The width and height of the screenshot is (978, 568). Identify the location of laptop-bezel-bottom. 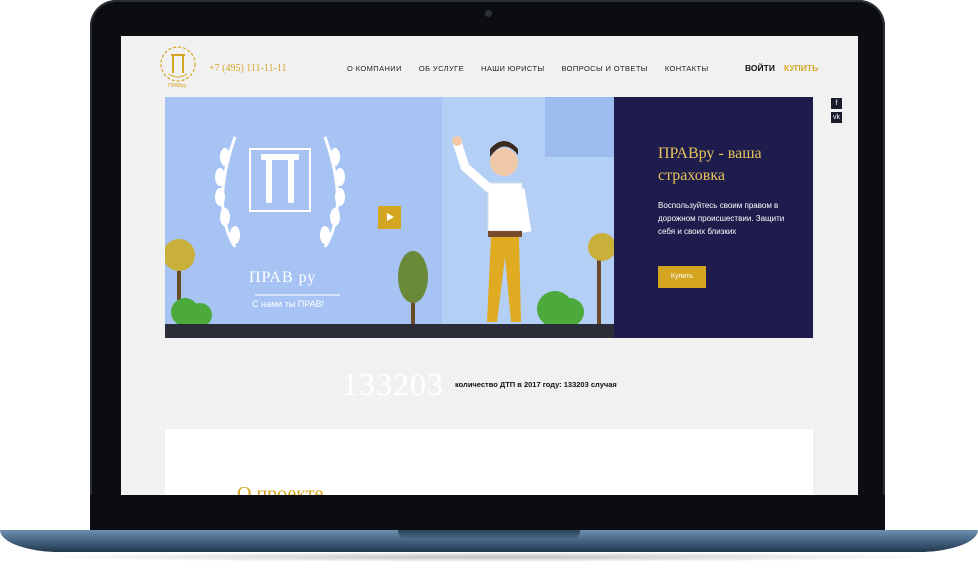
(487, 512).